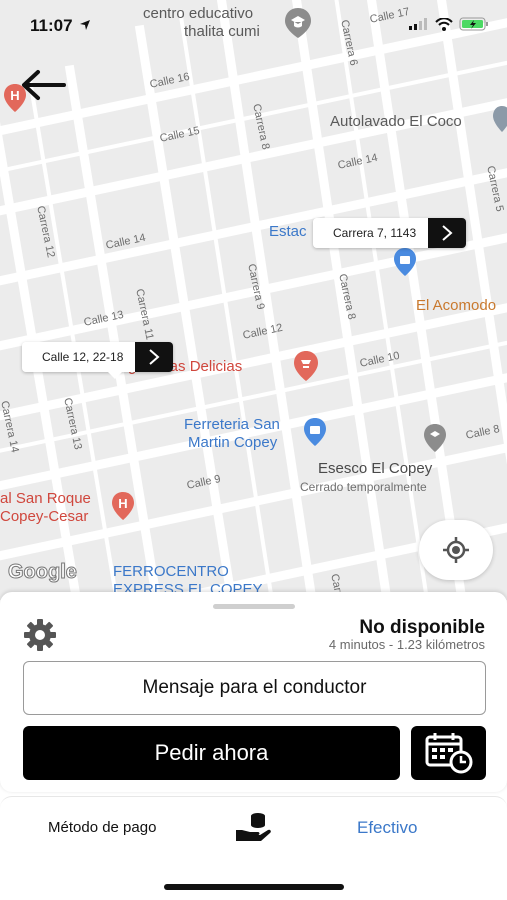 The image size is (507, 900). What do you see at coordinates (418, 24) in the screenshot?
I see `signal-icon` at bounding box center [418, 24].